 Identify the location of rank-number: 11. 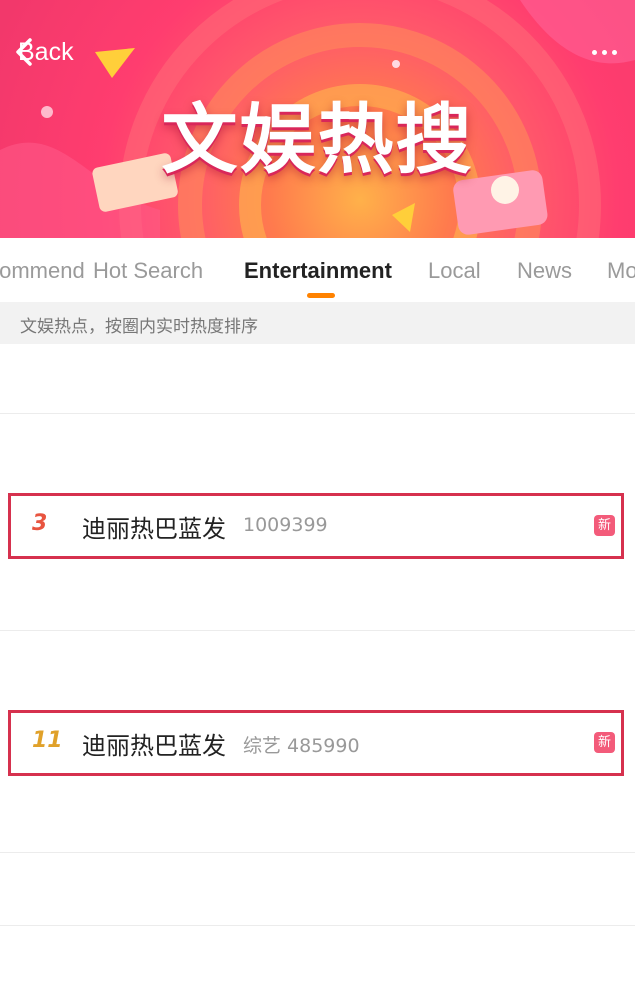
(47, 740).